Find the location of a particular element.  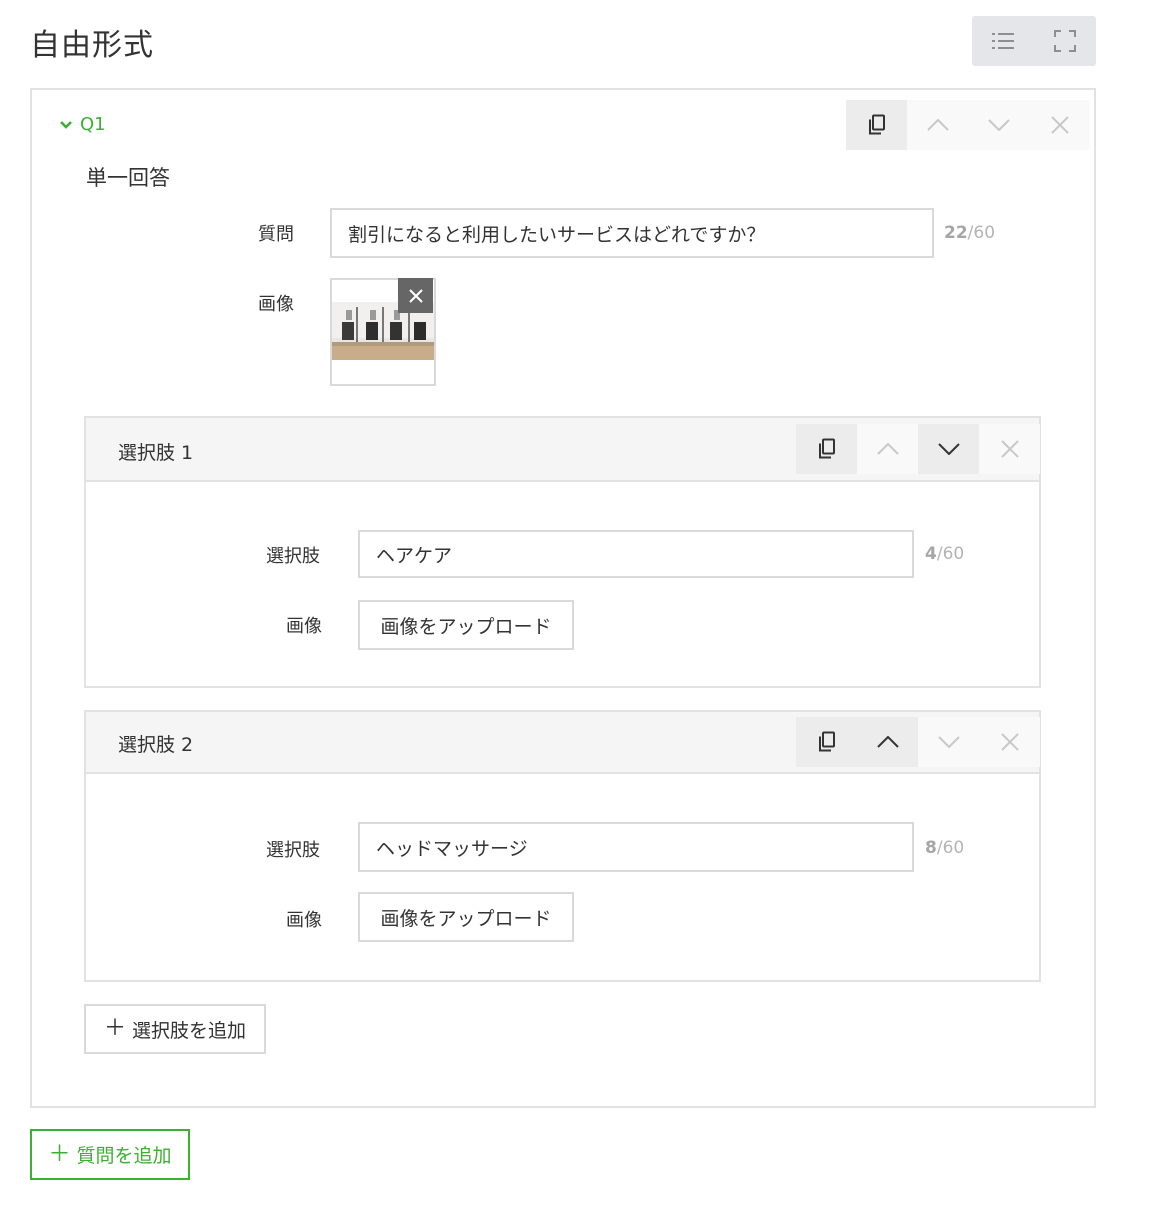

add-choice-button: ＋ 選択肢を追加 is located at coordinates (175, 1029).